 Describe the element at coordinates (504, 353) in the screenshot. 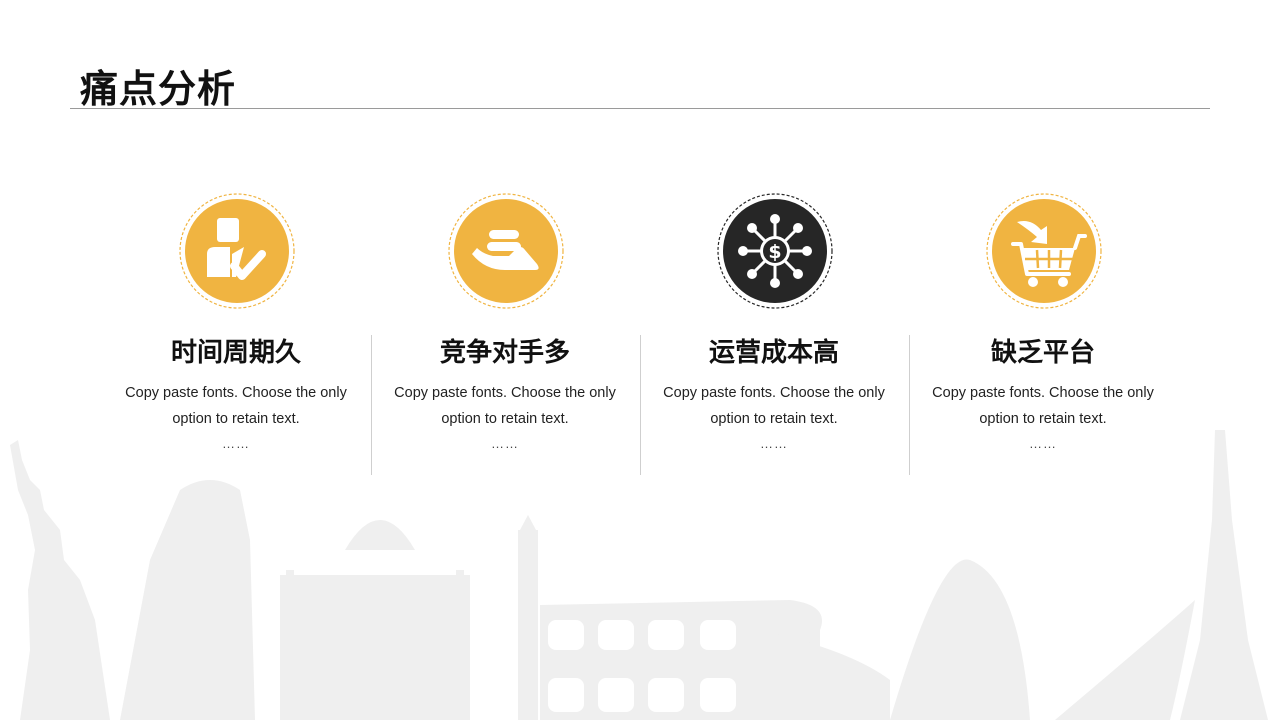

I see `card-title: 竞争对手多` at that location.